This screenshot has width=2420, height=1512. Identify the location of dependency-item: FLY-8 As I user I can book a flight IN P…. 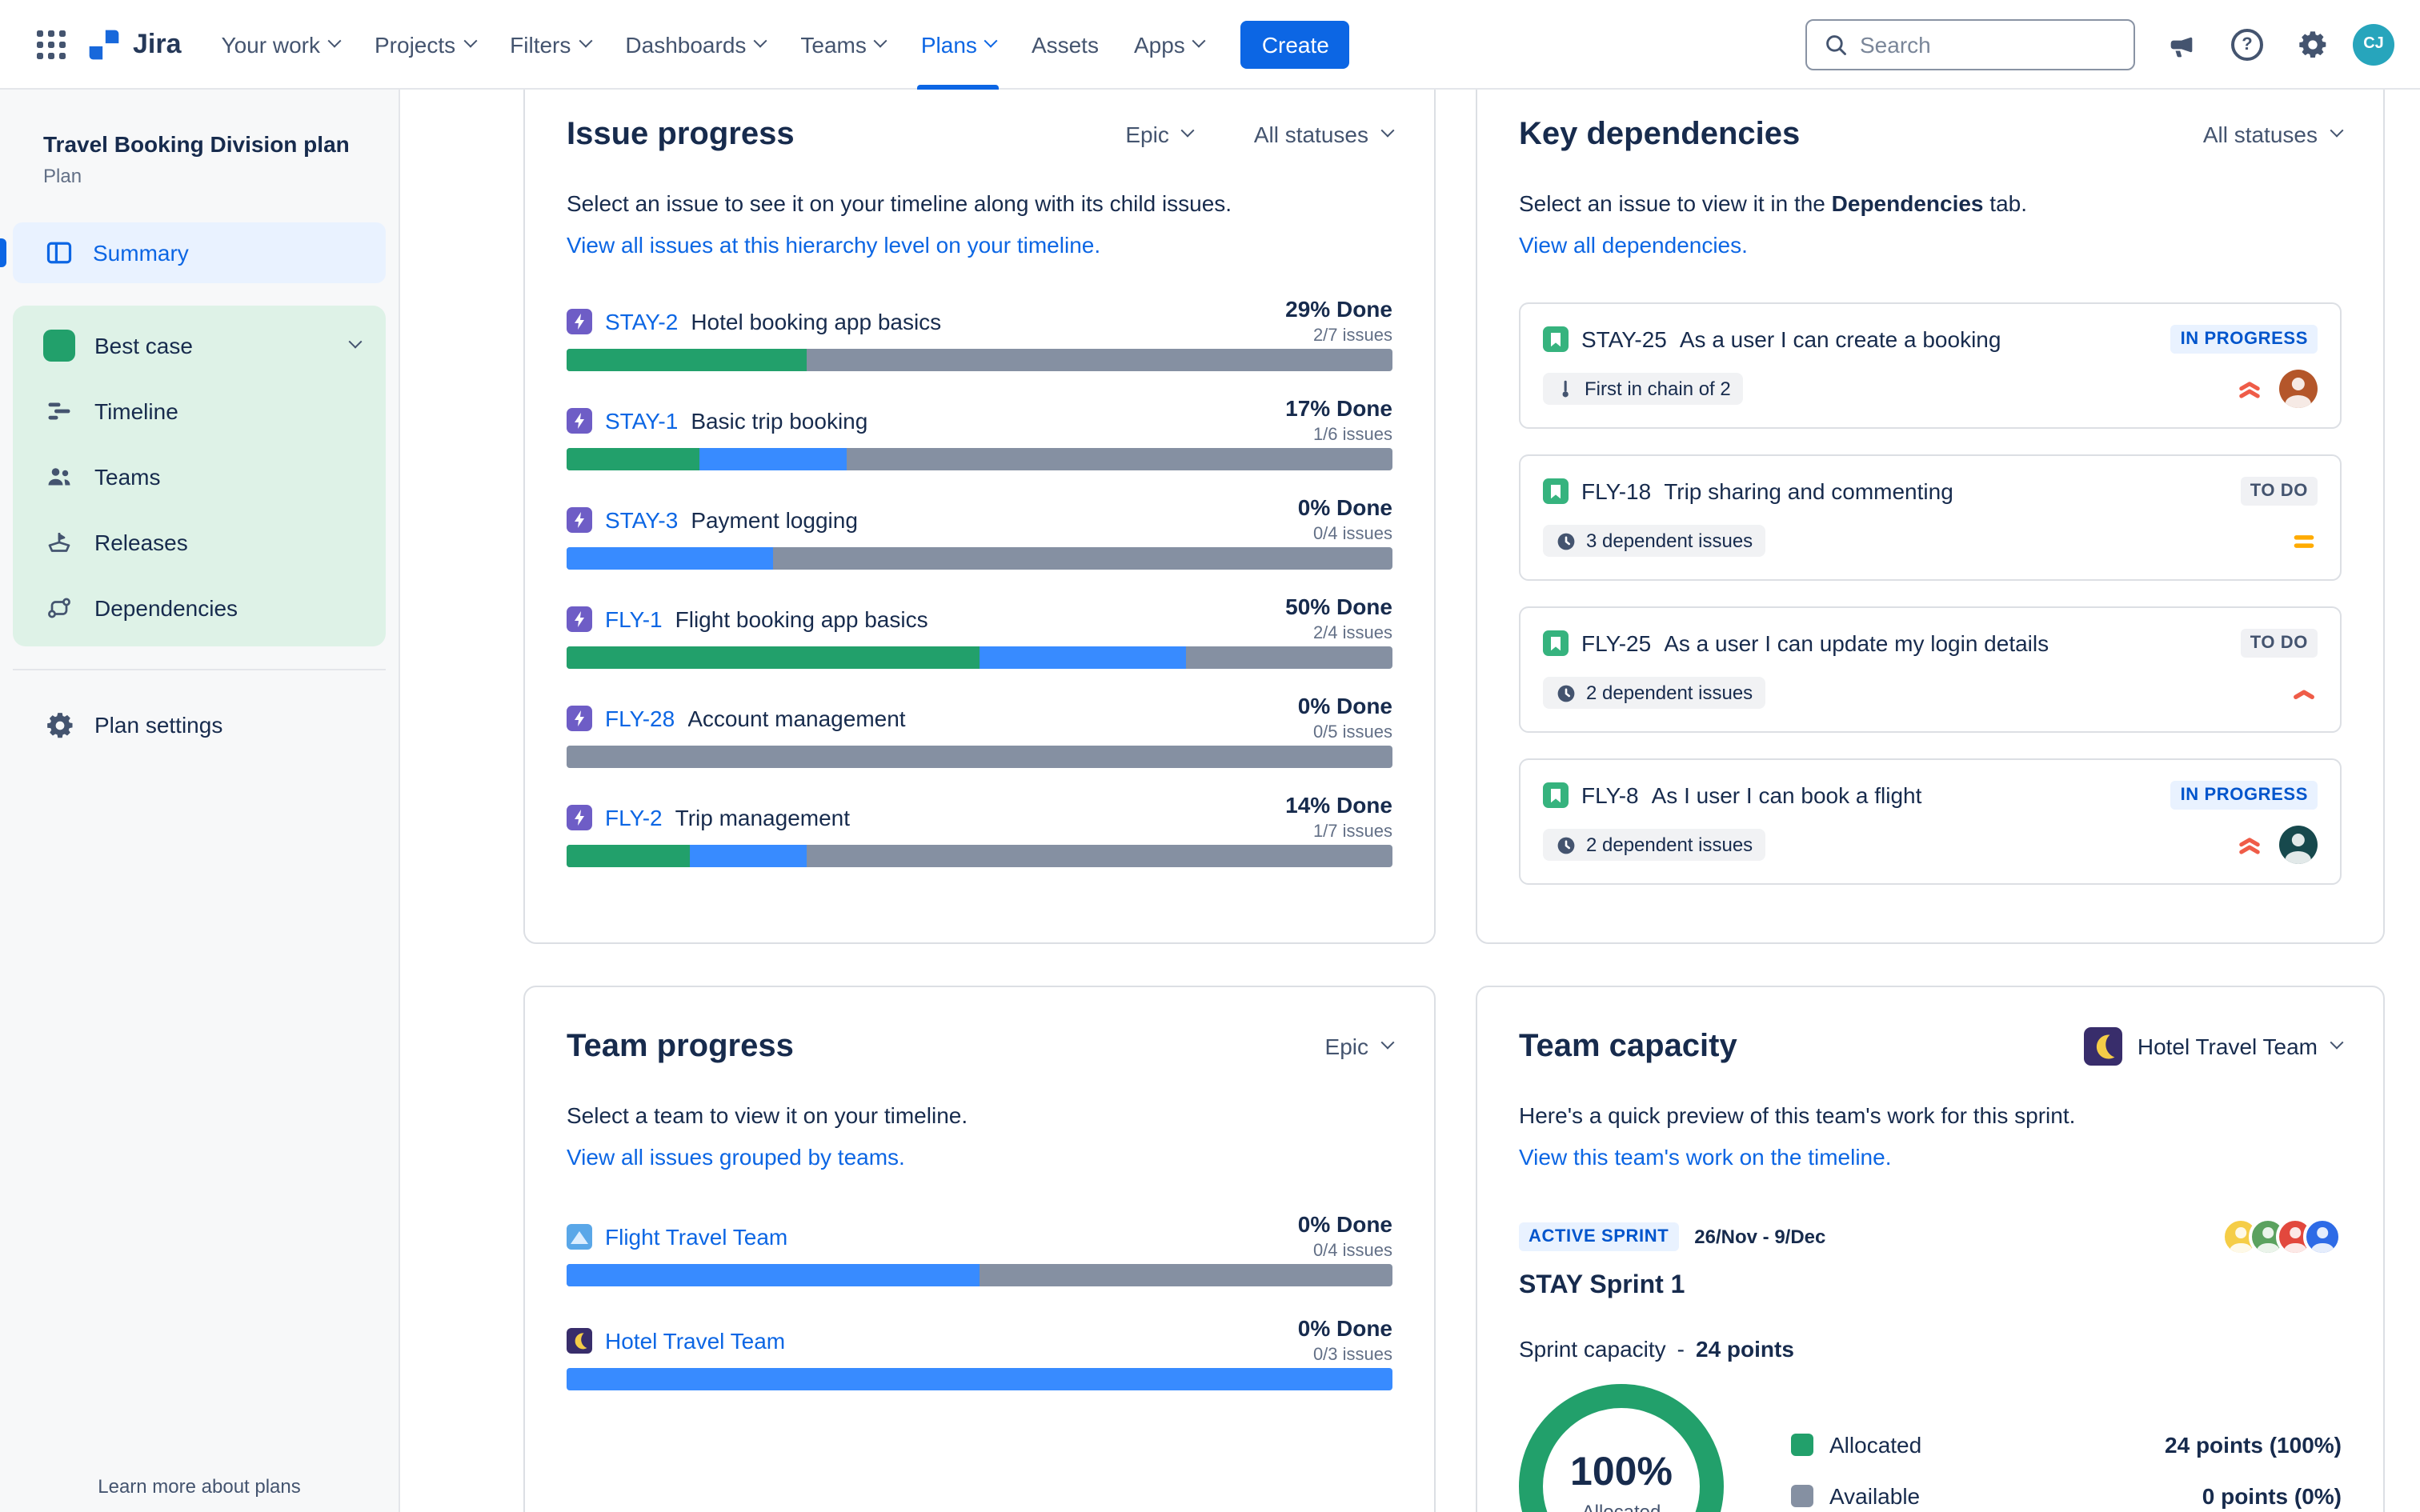
(1930, 821).